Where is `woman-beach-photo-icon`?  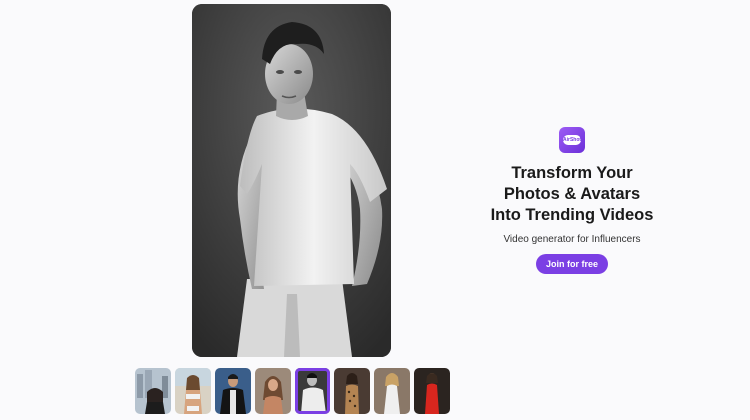
woman-beach-photo-icon is located at coordinates (192, 391).